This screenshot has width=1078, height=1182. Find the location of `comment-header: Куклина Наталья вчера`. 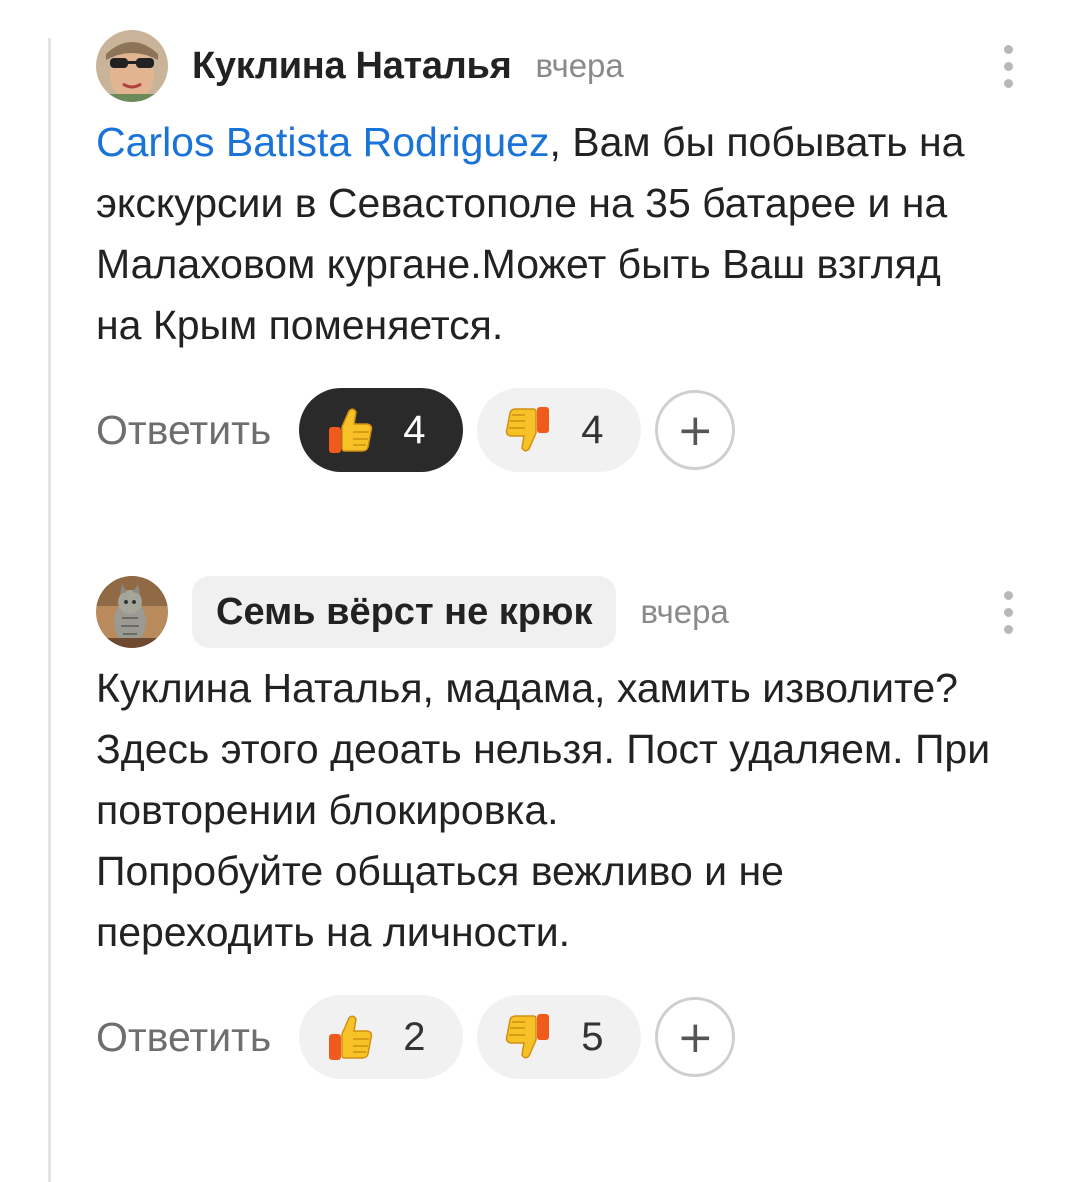

comment-header: Куклина Наталья вчера is located at coordinates (561, 66).